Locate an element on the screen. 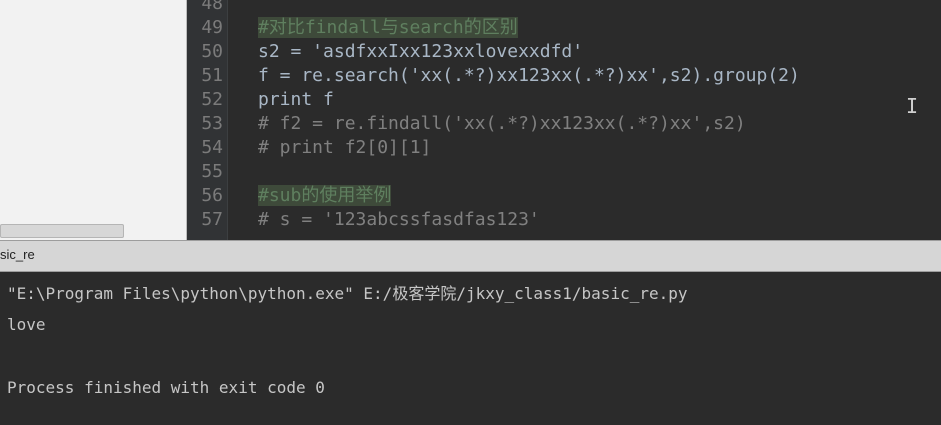 Image resolution: width=941 pixels, height=425 pixels. code-text: print f is located at coordinates (296, 99).